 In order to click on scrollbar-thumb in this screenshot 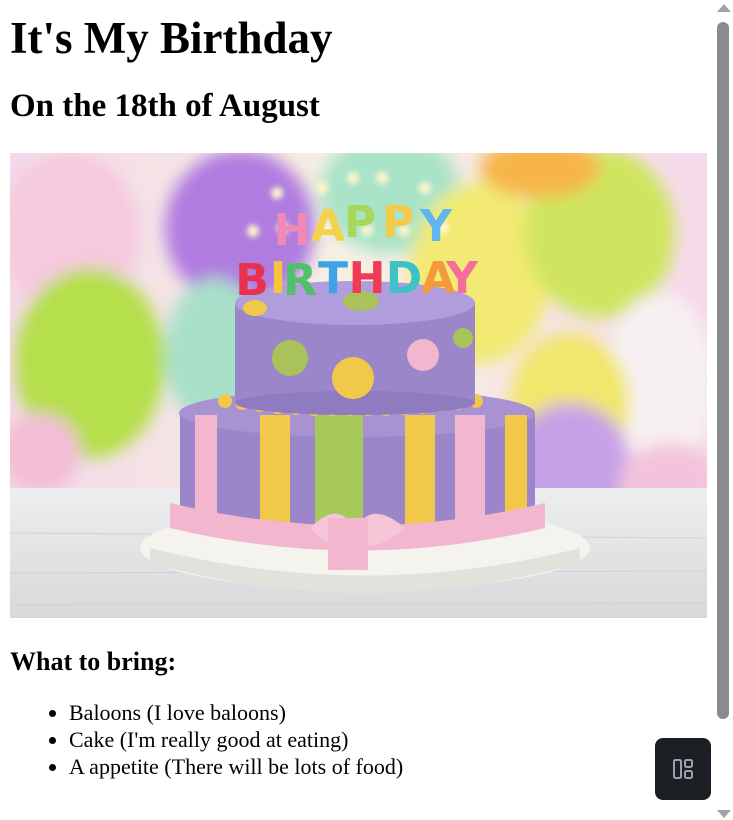, I will do `click(723, 370)`.